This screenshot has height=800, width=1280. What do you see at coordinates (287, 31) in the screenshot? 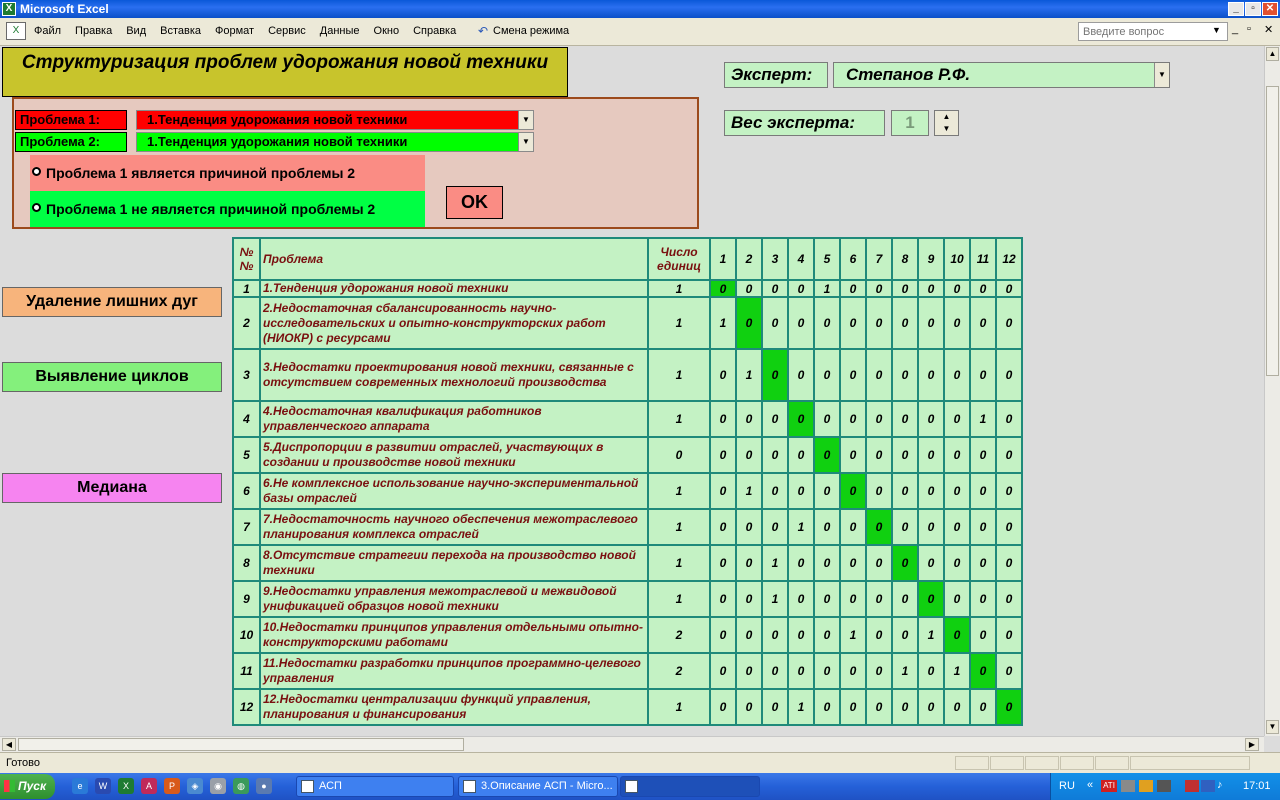
I see `menu-tools: Сервис` at bounding box center [287, 31].